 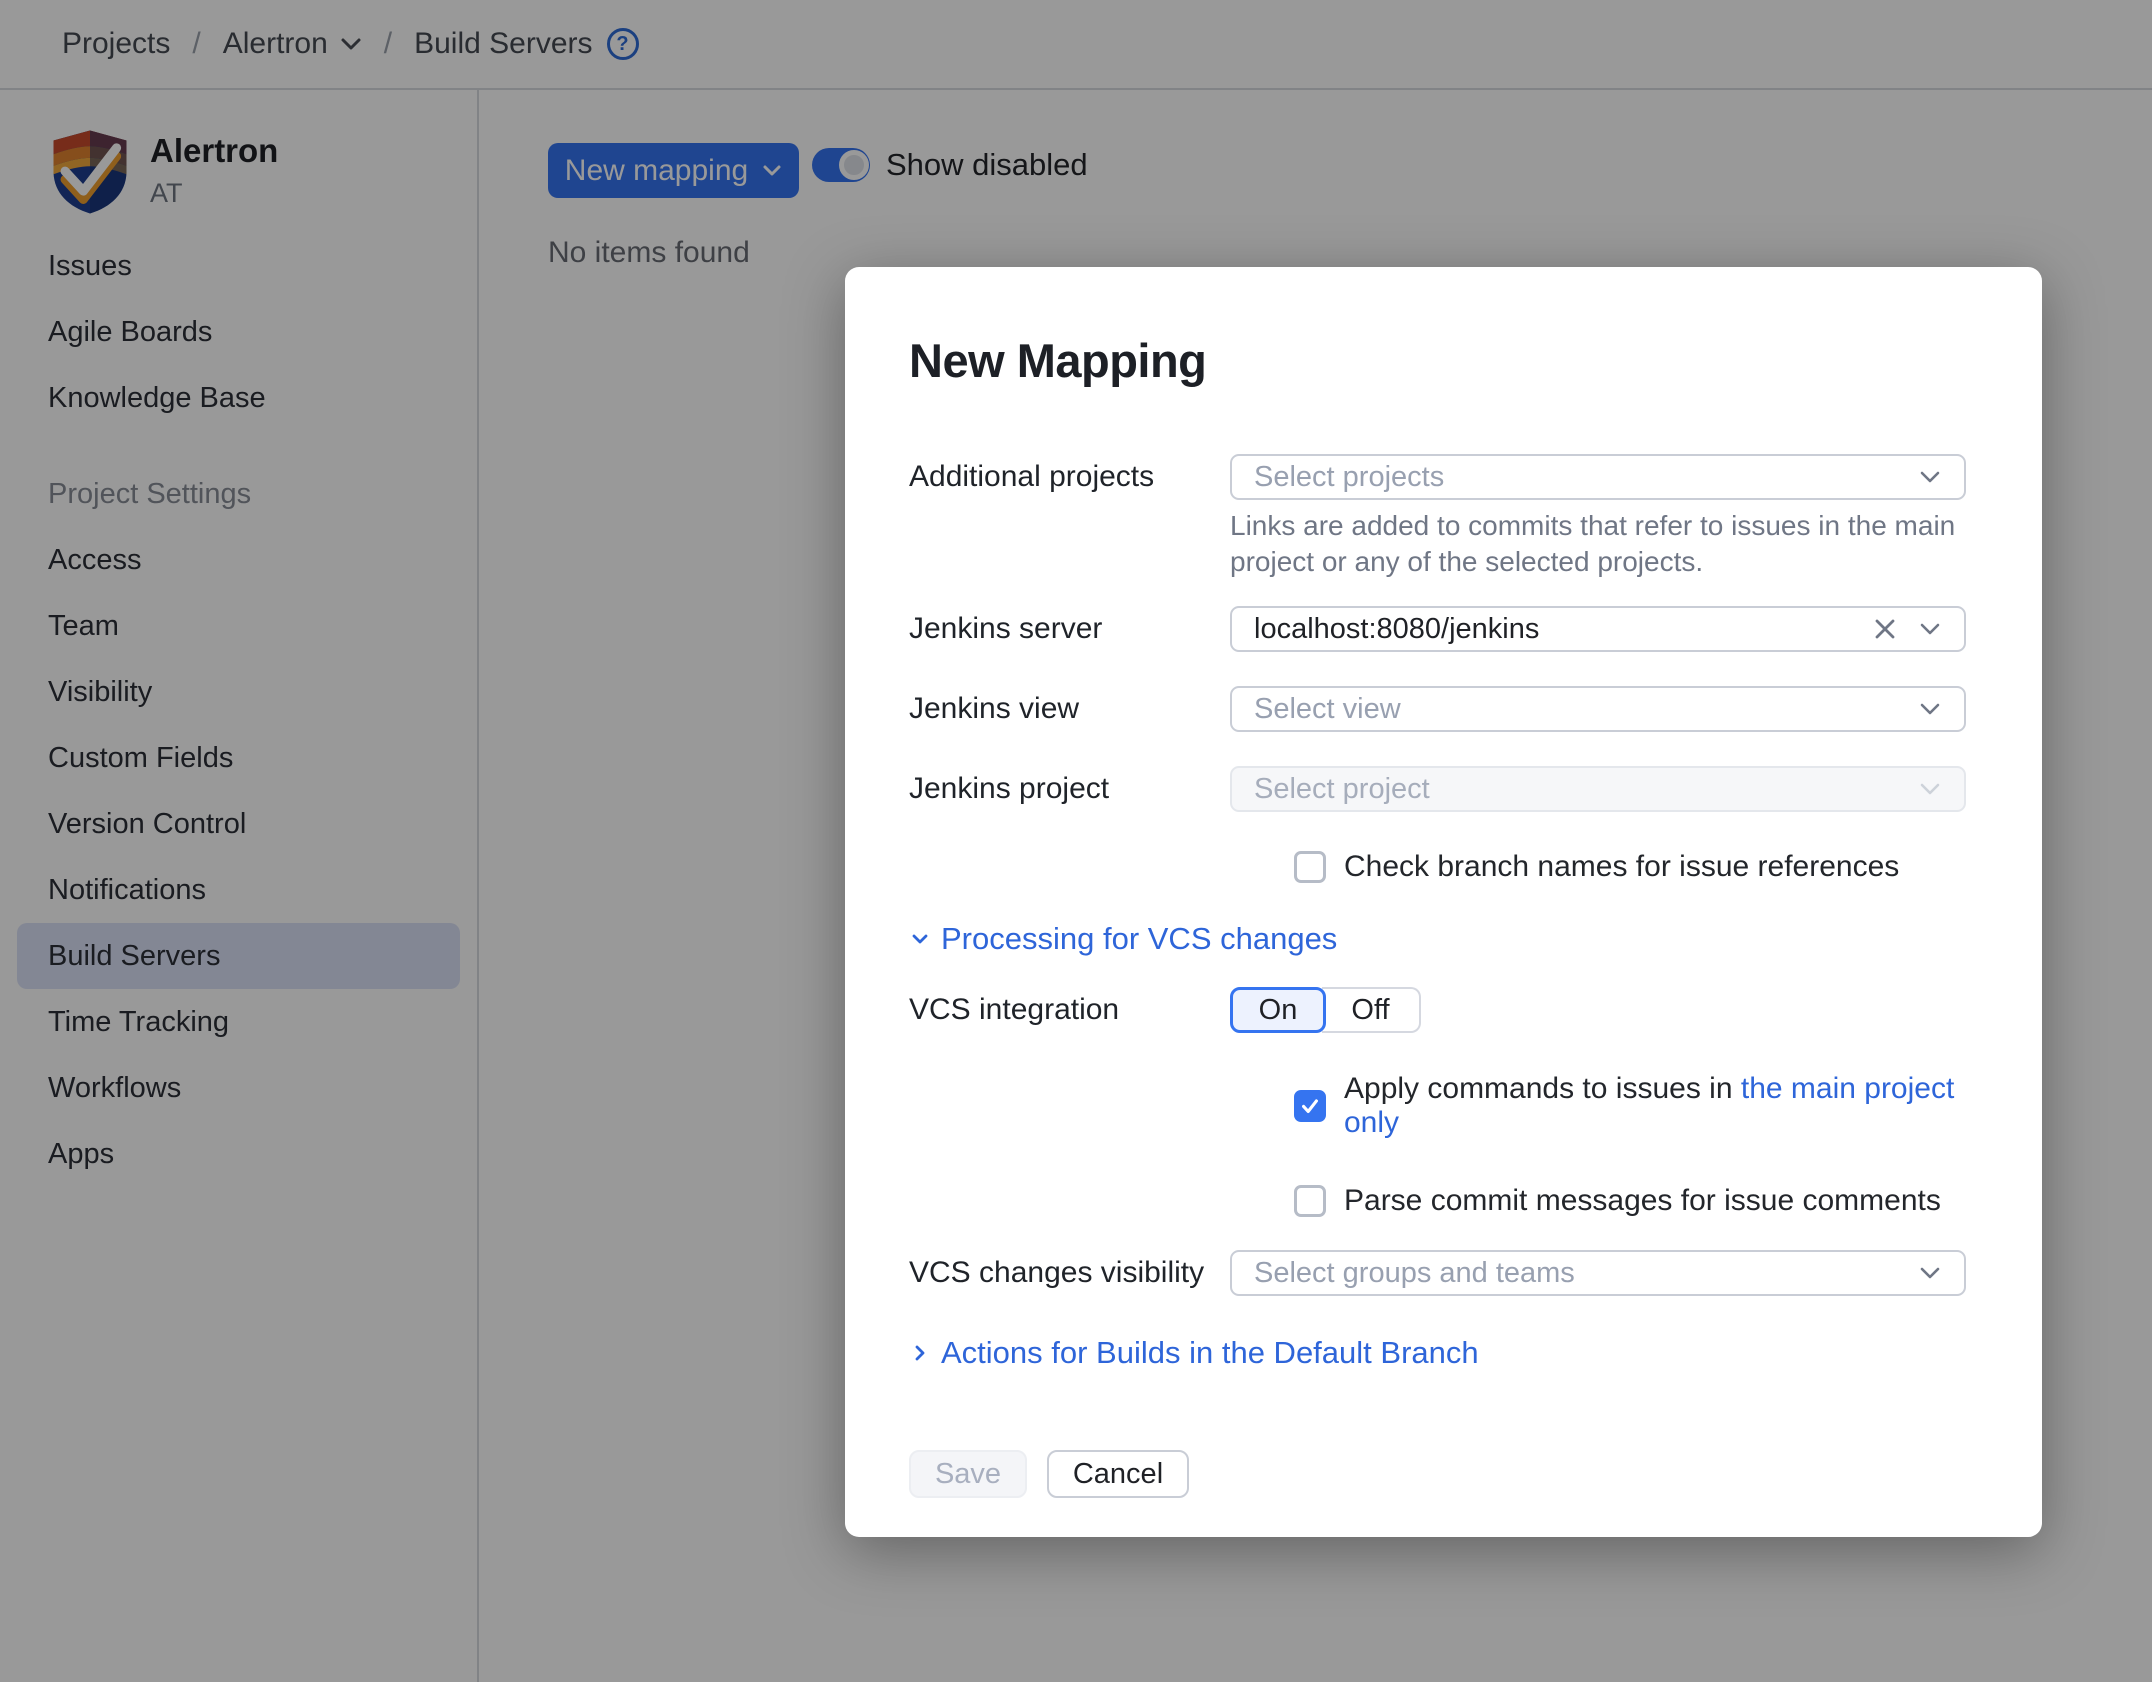 I want to click on jenkins-server-value: localhost:8080/jenkins, so click(x=1397, y=628).